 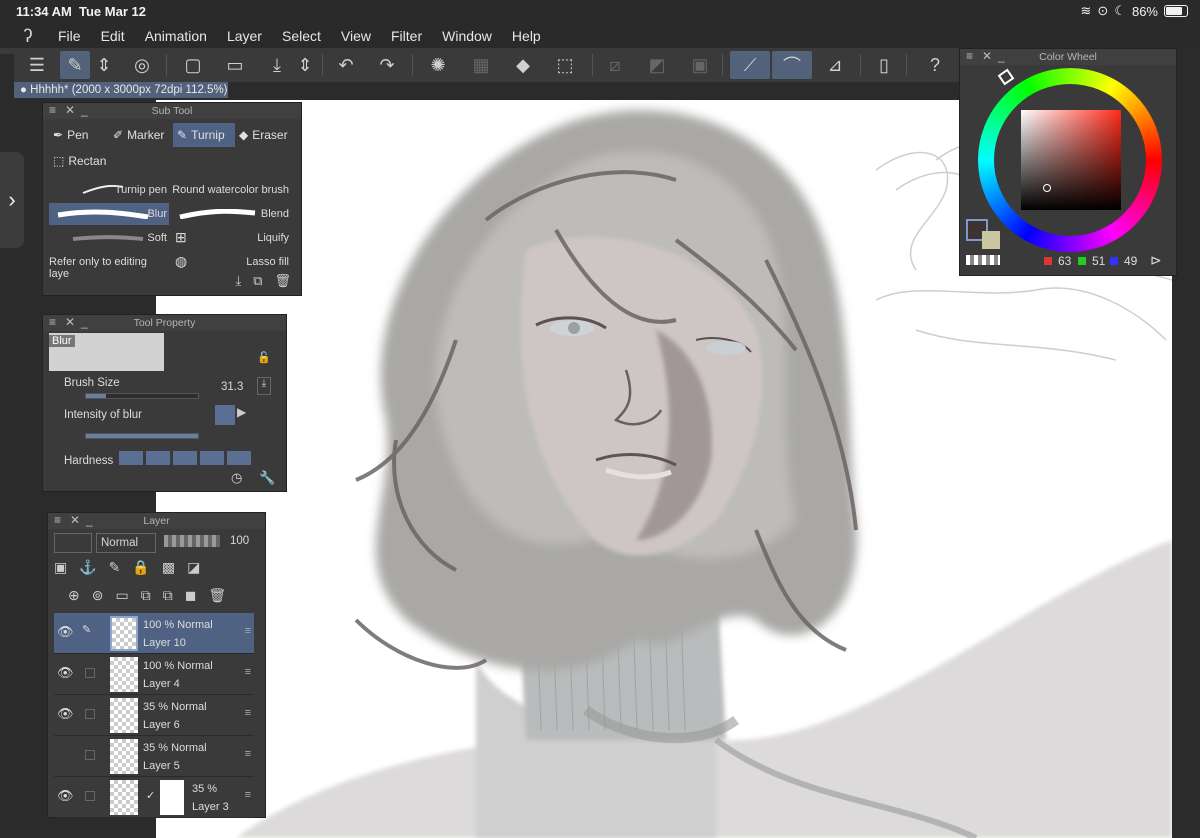 What do you see at coordinates (109, 238) in the screenshot?
I see `brush-soft: Soft` at bounding box center [109, 238].